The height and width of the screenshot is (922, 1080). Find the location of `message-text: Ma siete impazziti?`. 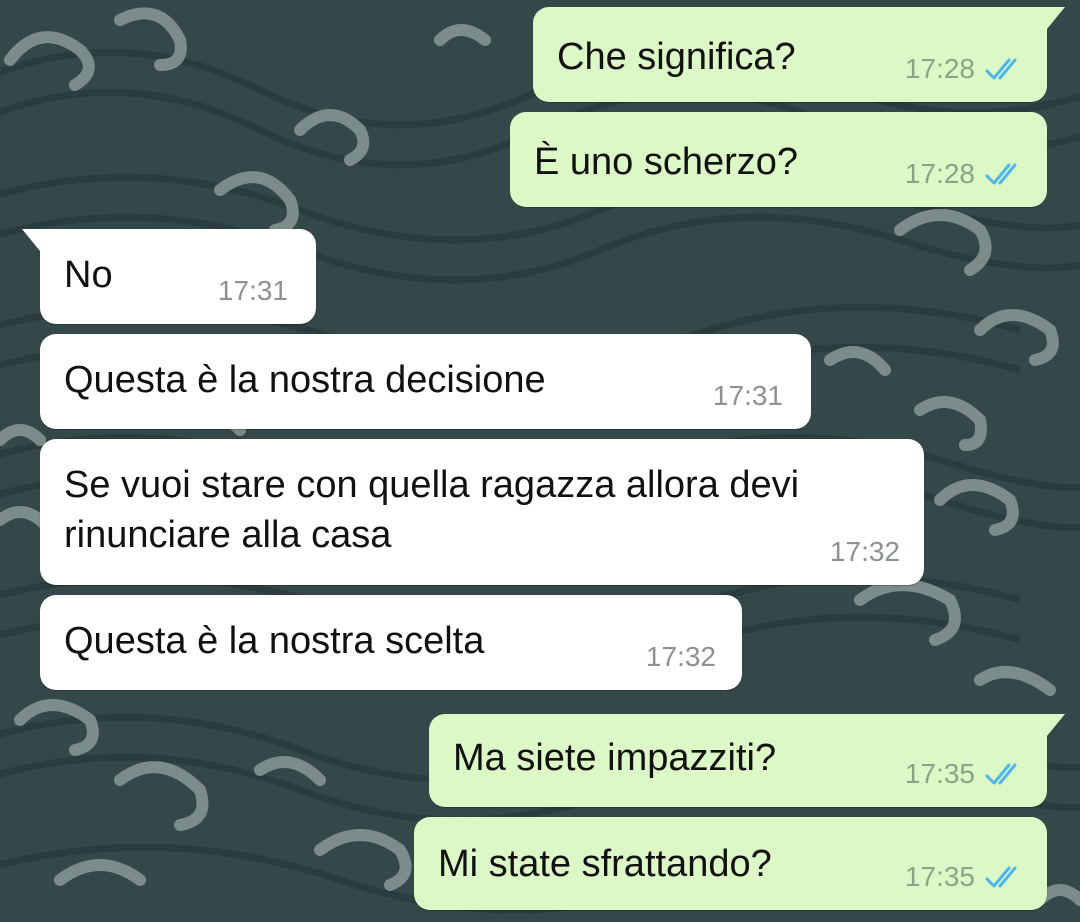

message-text: Ma siete impazziti? is located at coordinates (615, 758).